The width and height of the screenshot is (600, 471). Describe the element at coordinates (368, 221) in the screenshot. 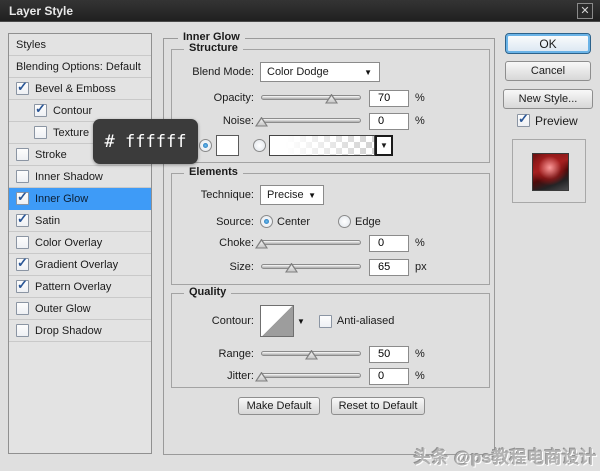

I see `source-edge-label: Edge` at that location.